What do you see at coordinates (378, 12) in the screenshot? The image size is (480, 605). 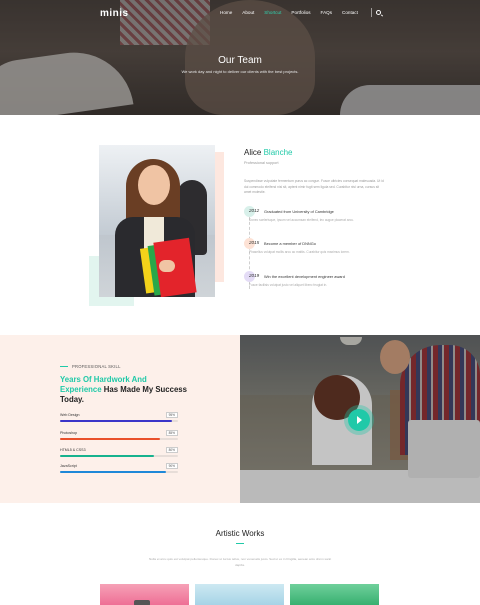 I see `search-icon` at bounding box center [378, 12].